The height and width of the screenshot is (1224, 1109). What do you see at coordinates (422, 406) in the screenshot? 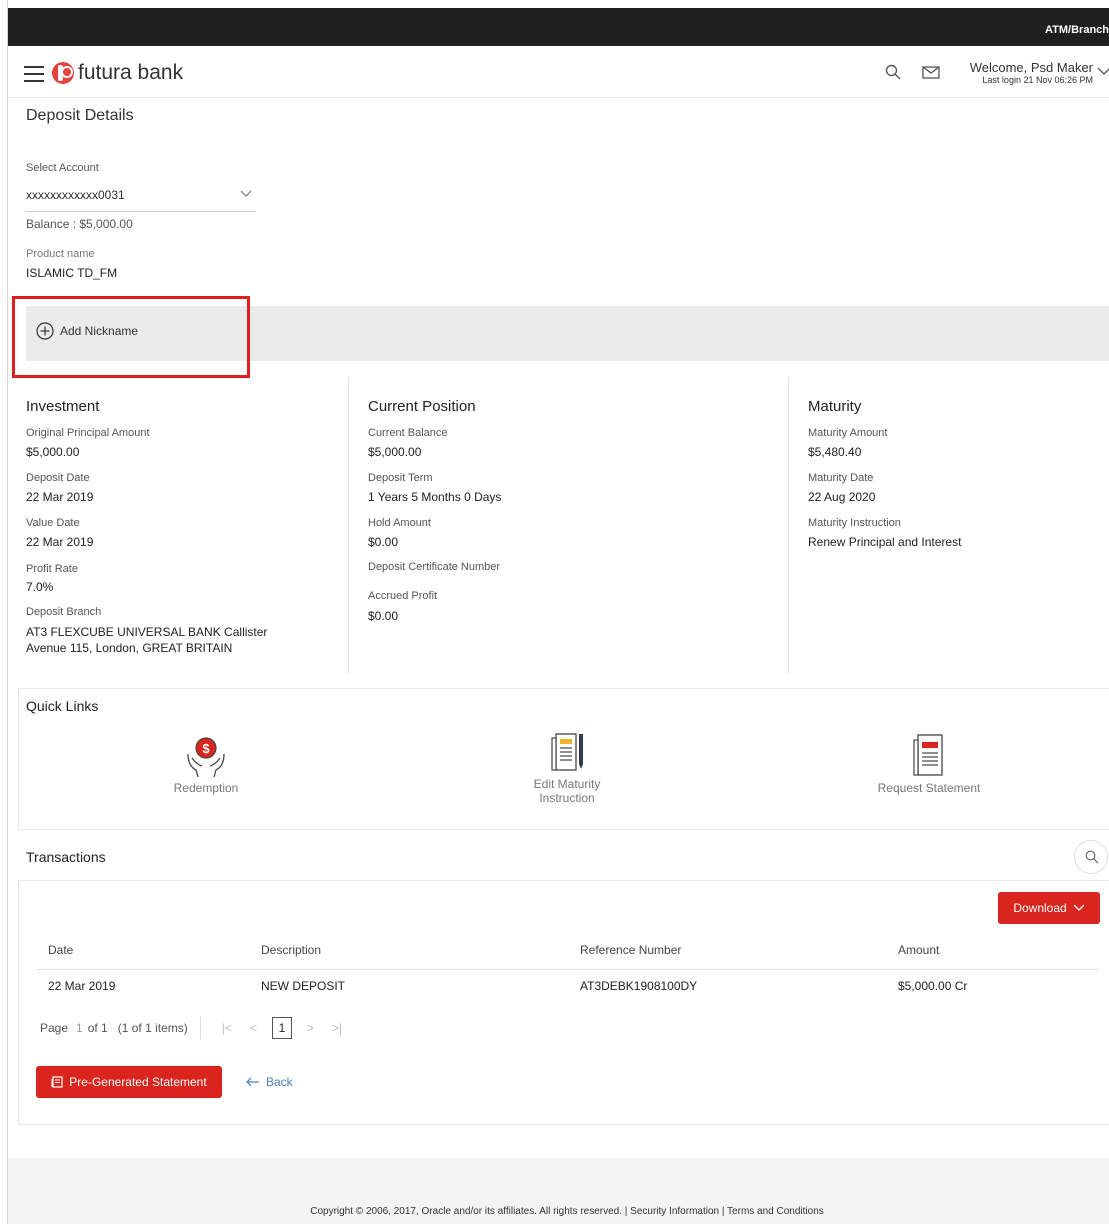
I see `current-position-title: Current Position` at bounding box center [422, 406].